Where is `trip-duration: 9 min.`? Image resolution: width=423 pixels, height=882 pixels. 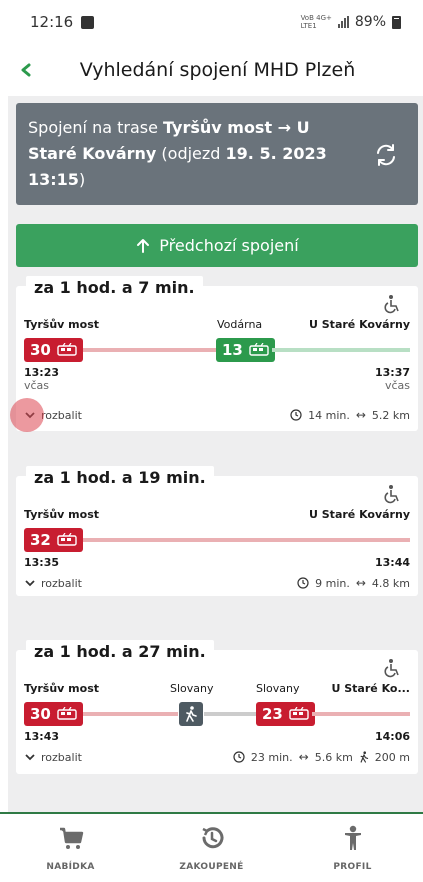 trip-duration: 9 min. is located at coordinates (332, 583).